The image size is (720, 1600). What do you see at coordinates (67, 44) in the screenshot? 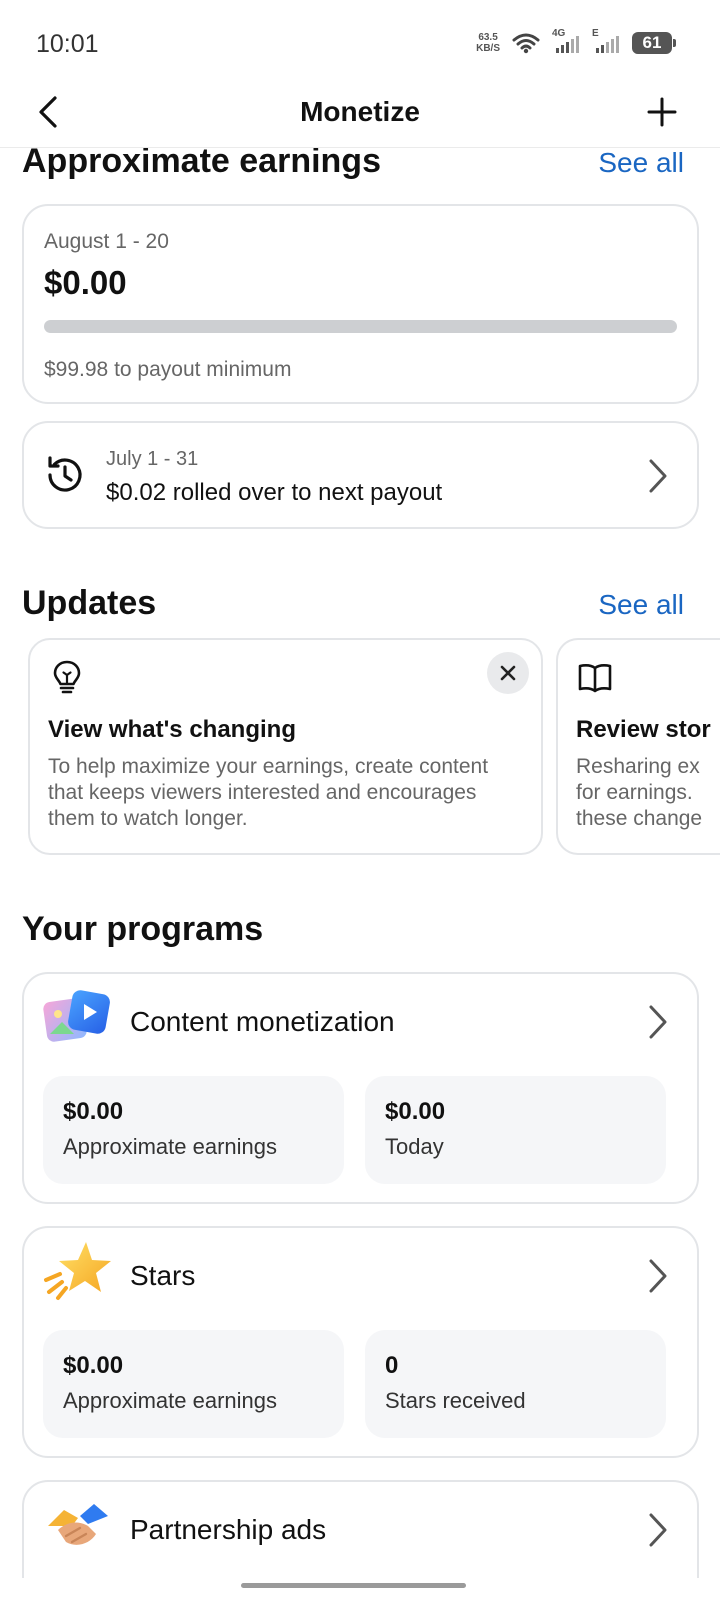
I see `status-time: 10:01` at bounding box center [67, 44].